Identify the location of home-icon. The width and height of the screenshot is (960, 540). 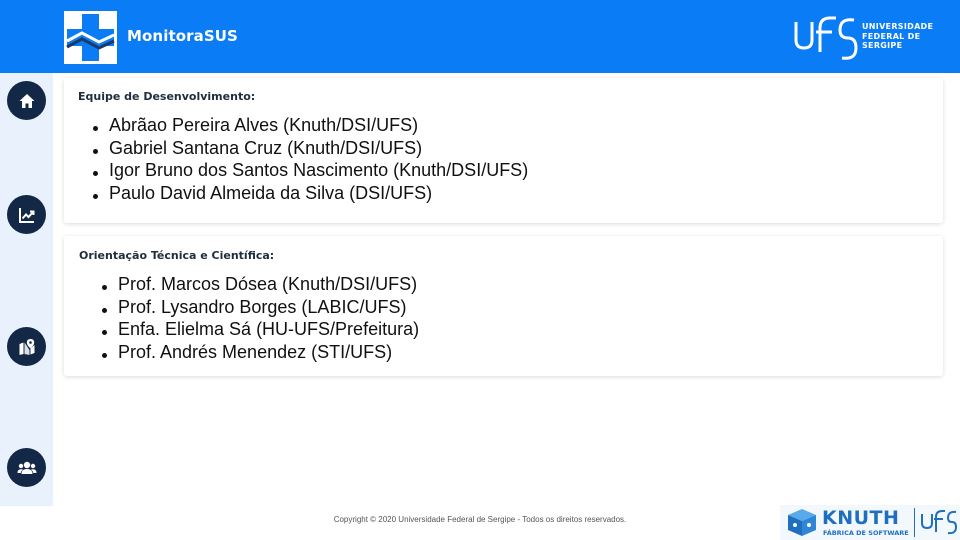
(26, 100).